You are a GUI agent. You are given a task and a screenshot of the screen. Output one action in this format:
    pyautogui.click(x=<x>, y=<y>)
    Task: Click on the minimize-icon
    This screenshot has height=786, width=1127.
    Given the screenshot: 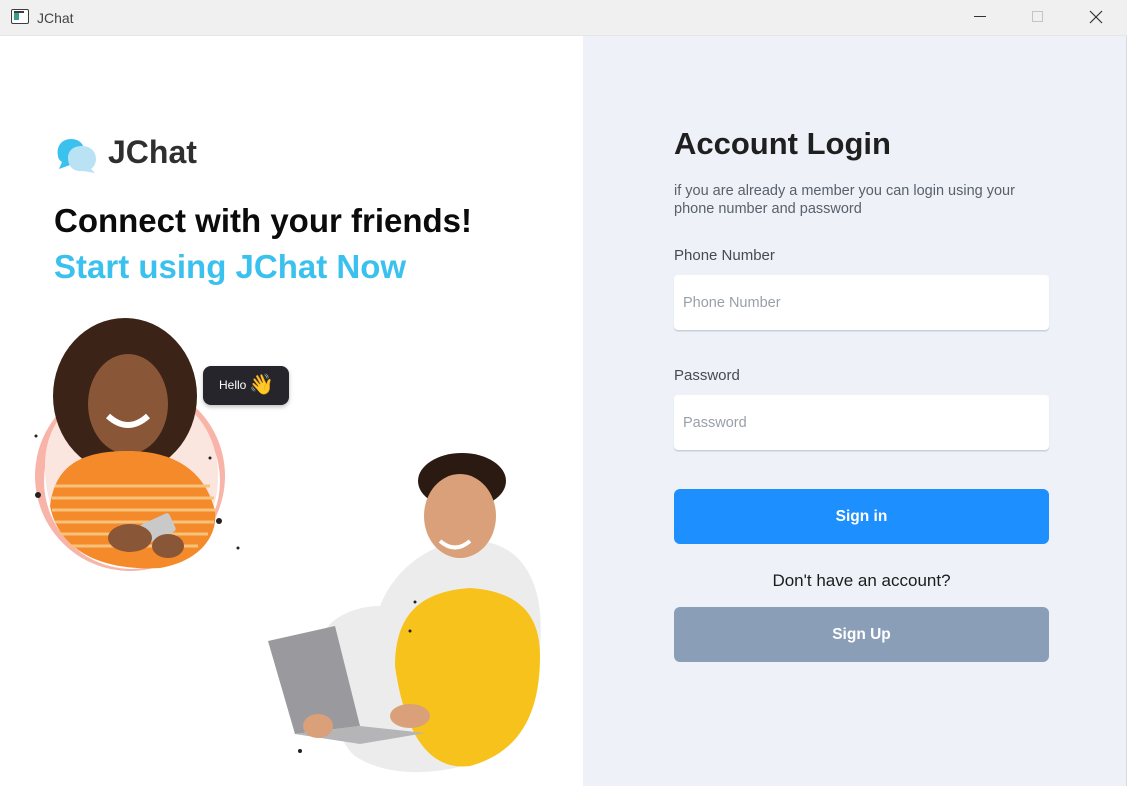 What is the action you would take?
    pyautogui.click(x=980, y=16)
    